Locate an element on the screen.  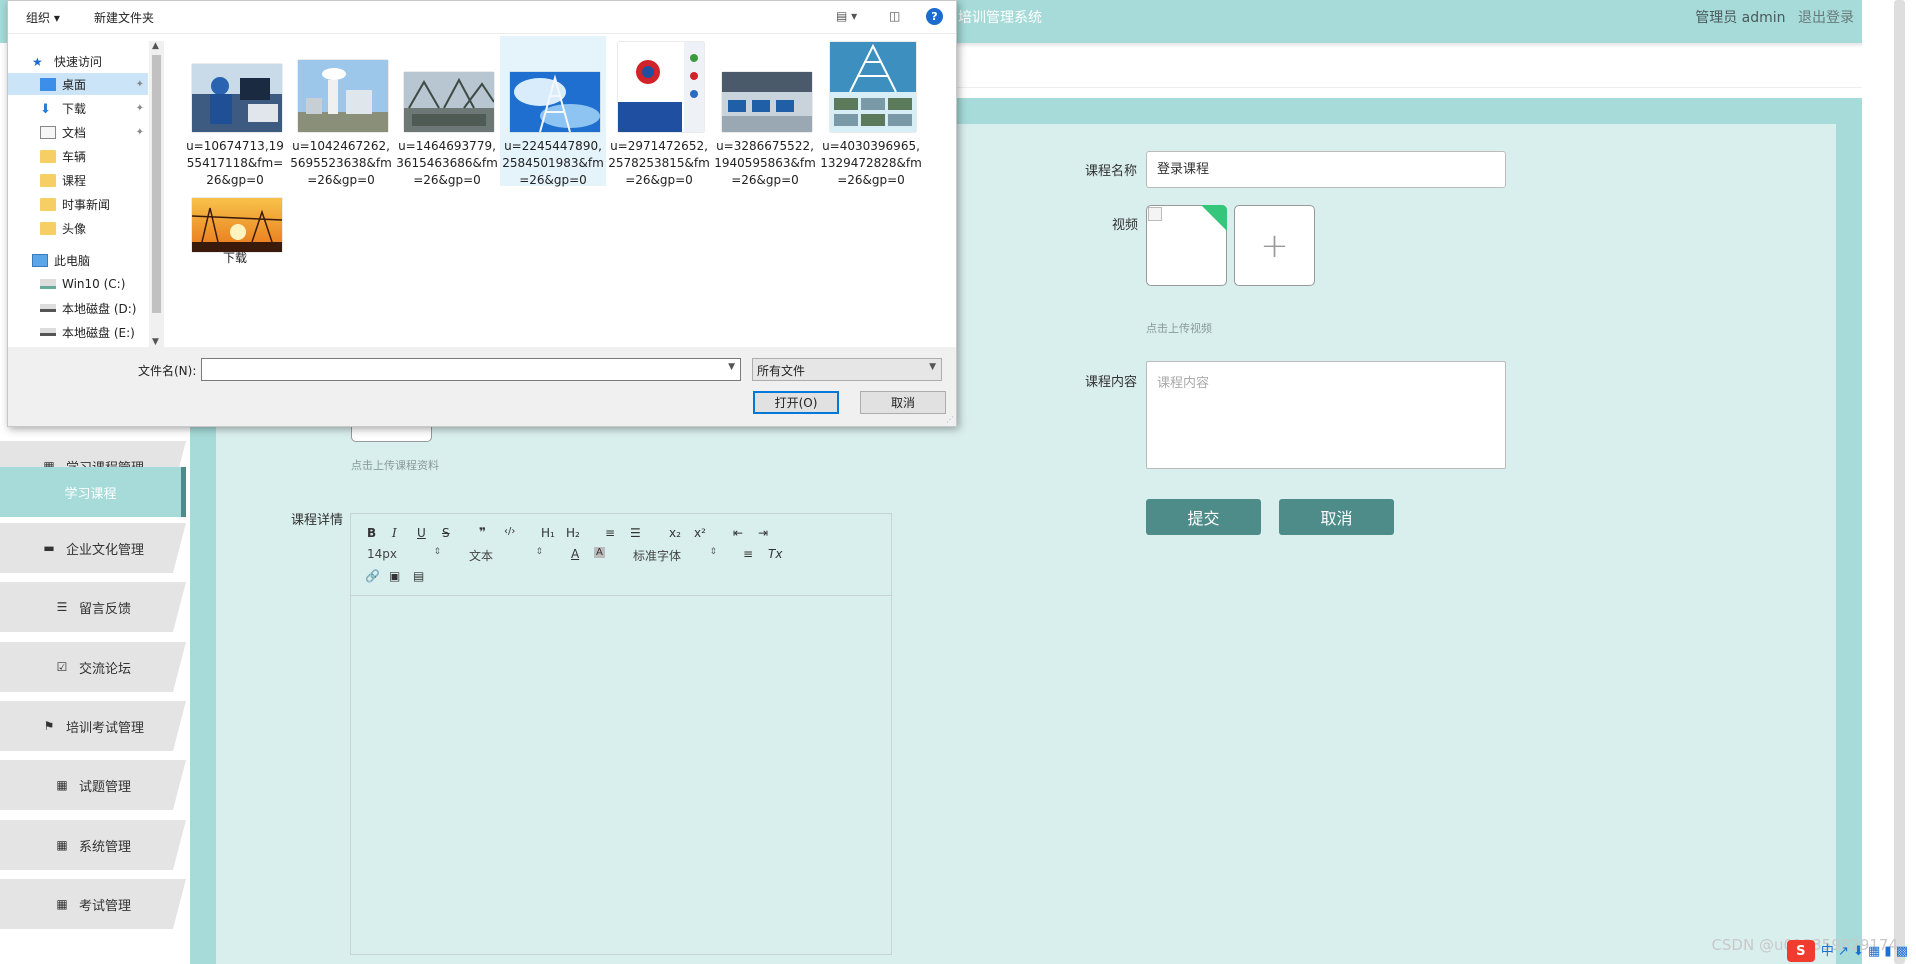
italic-button: I is located at coordinates (394, 533).